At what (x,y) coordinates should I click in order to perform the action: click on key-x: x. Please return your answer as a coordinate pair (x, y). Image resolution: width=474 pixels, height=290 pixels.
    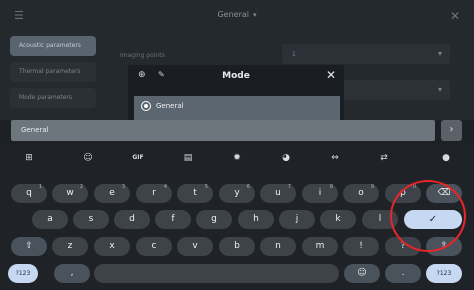
    Looking at the image, I should click on (112, 246).